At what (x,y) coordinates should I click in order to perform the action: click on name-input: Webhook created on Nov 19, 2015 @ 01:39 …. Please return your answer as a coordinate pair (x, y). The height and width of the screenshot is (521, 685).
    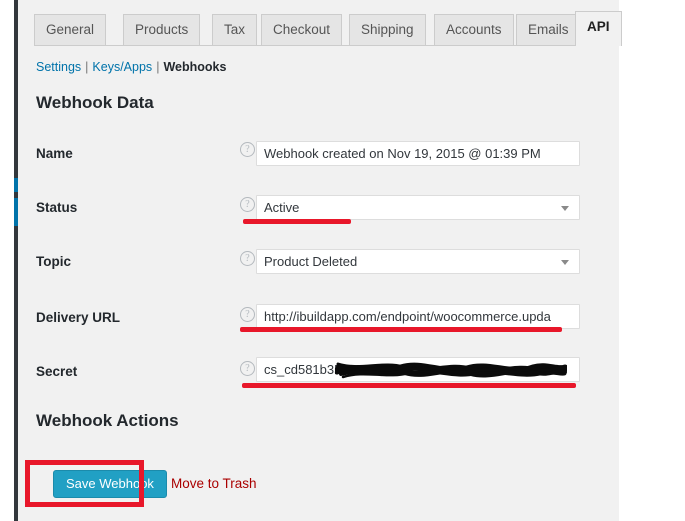
    Looking at the image, I should click on (418, 153).